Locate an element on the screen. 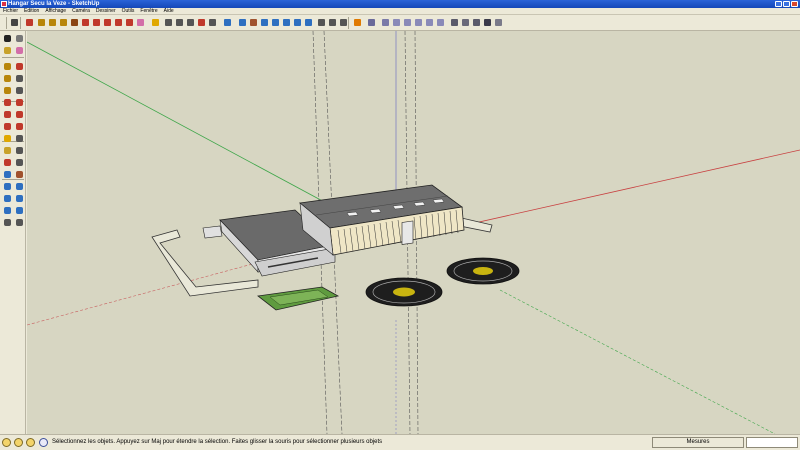  xray-icon is located at coordinates (371, 22).